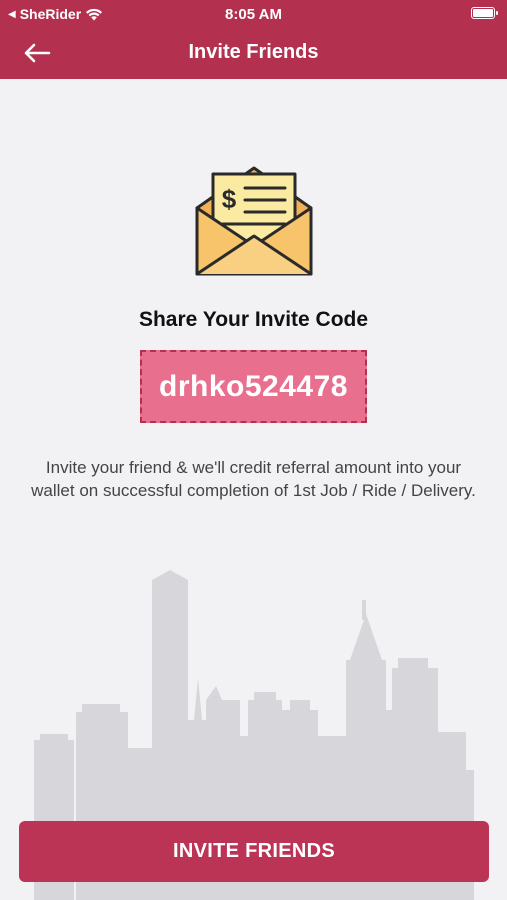 The image size is (507, 900). I want to click on invite-friends-button: INVITE FRIENDS, so click(254, 851).